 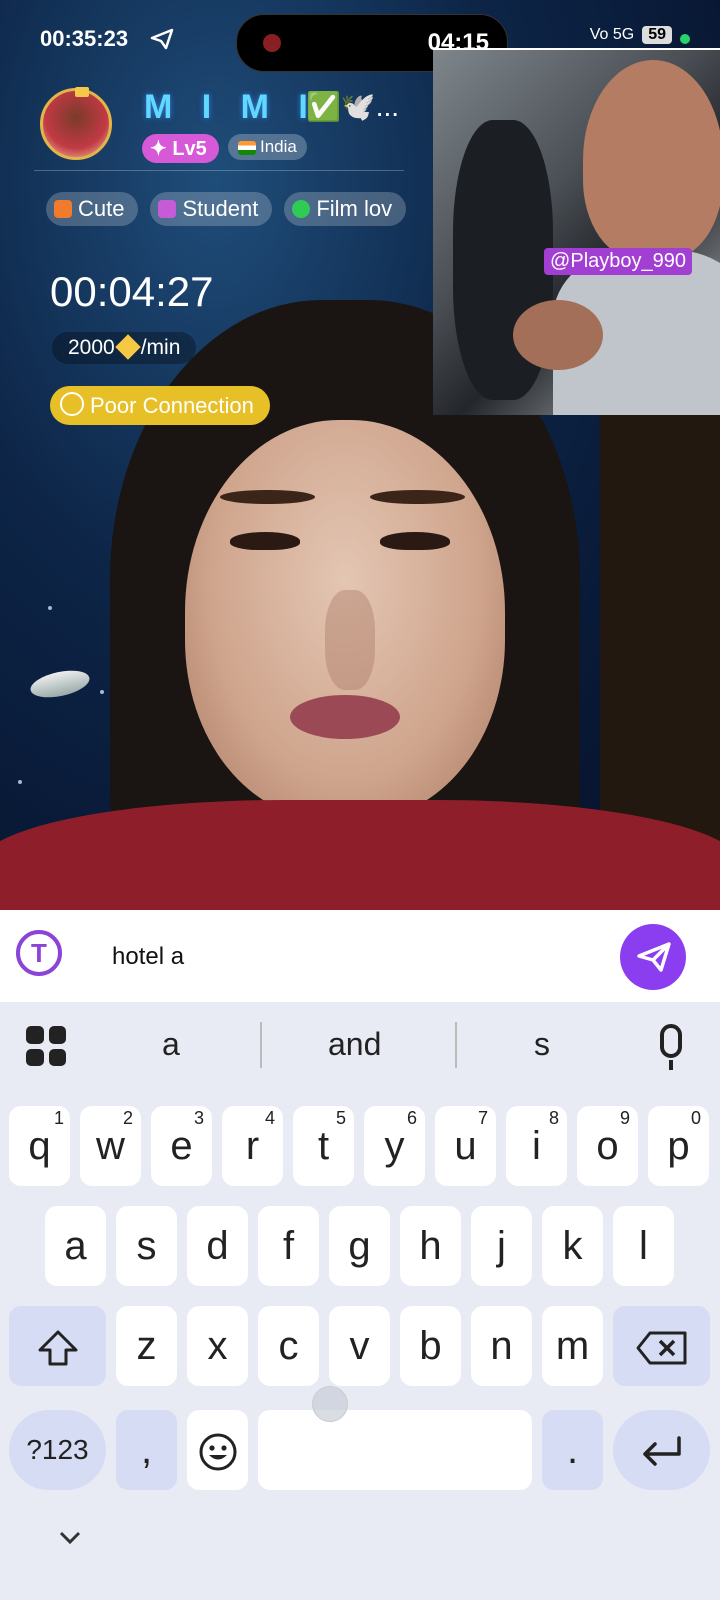 What do you see at coordinates (465, 1146) in the screenshot?
I see `key-u: u7` at bounding box center [465, 1146].